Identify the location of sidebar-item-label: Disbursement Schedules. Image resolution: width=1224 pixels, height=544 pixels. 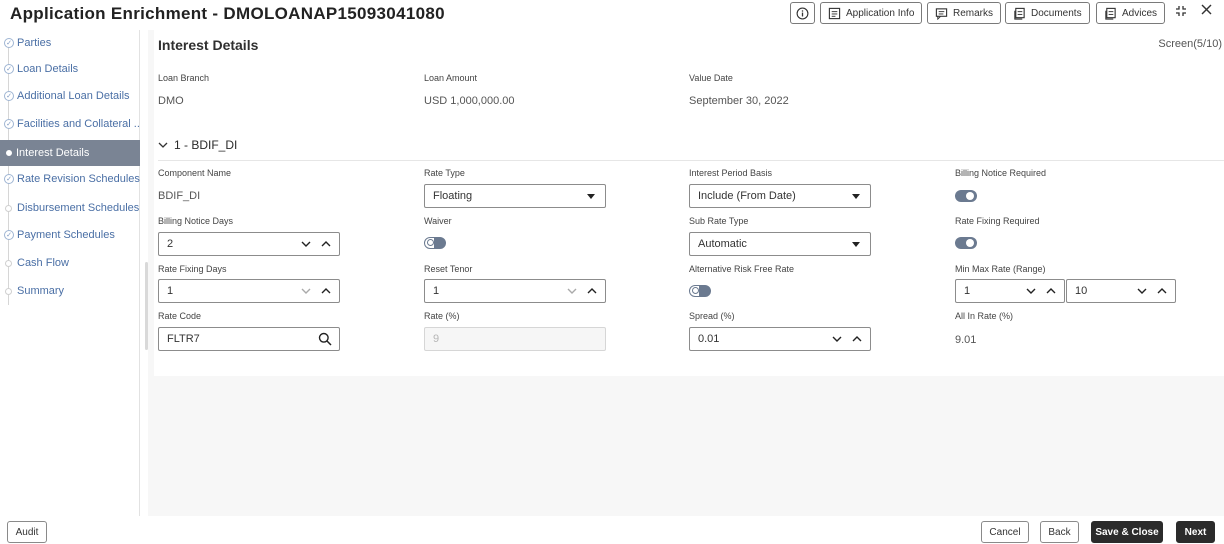
(78, 208).